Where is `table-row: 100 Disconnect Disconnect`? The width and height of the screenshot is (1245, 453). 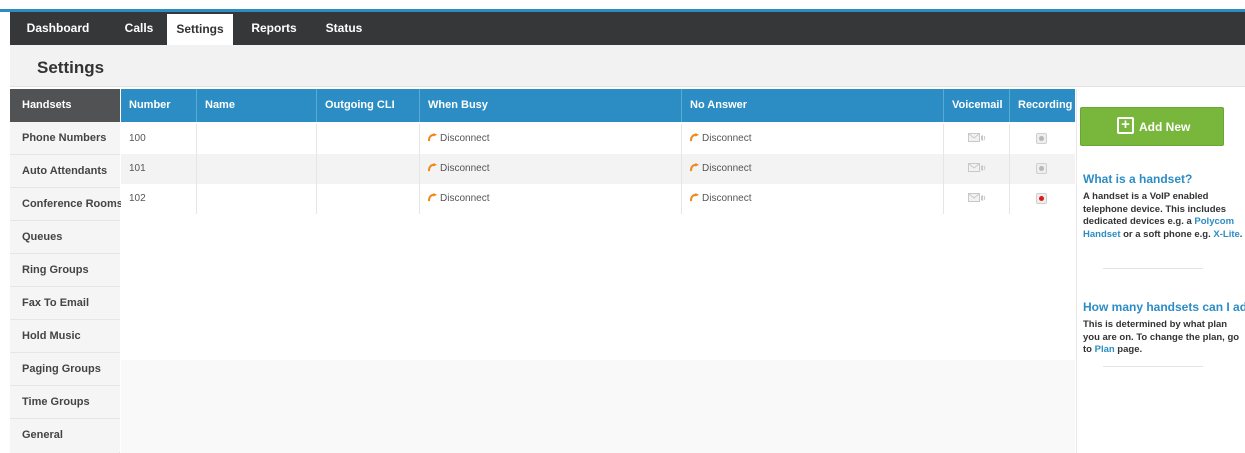
table-row: 100 Disconnect Disconnect is located at coordinates (598, 139).